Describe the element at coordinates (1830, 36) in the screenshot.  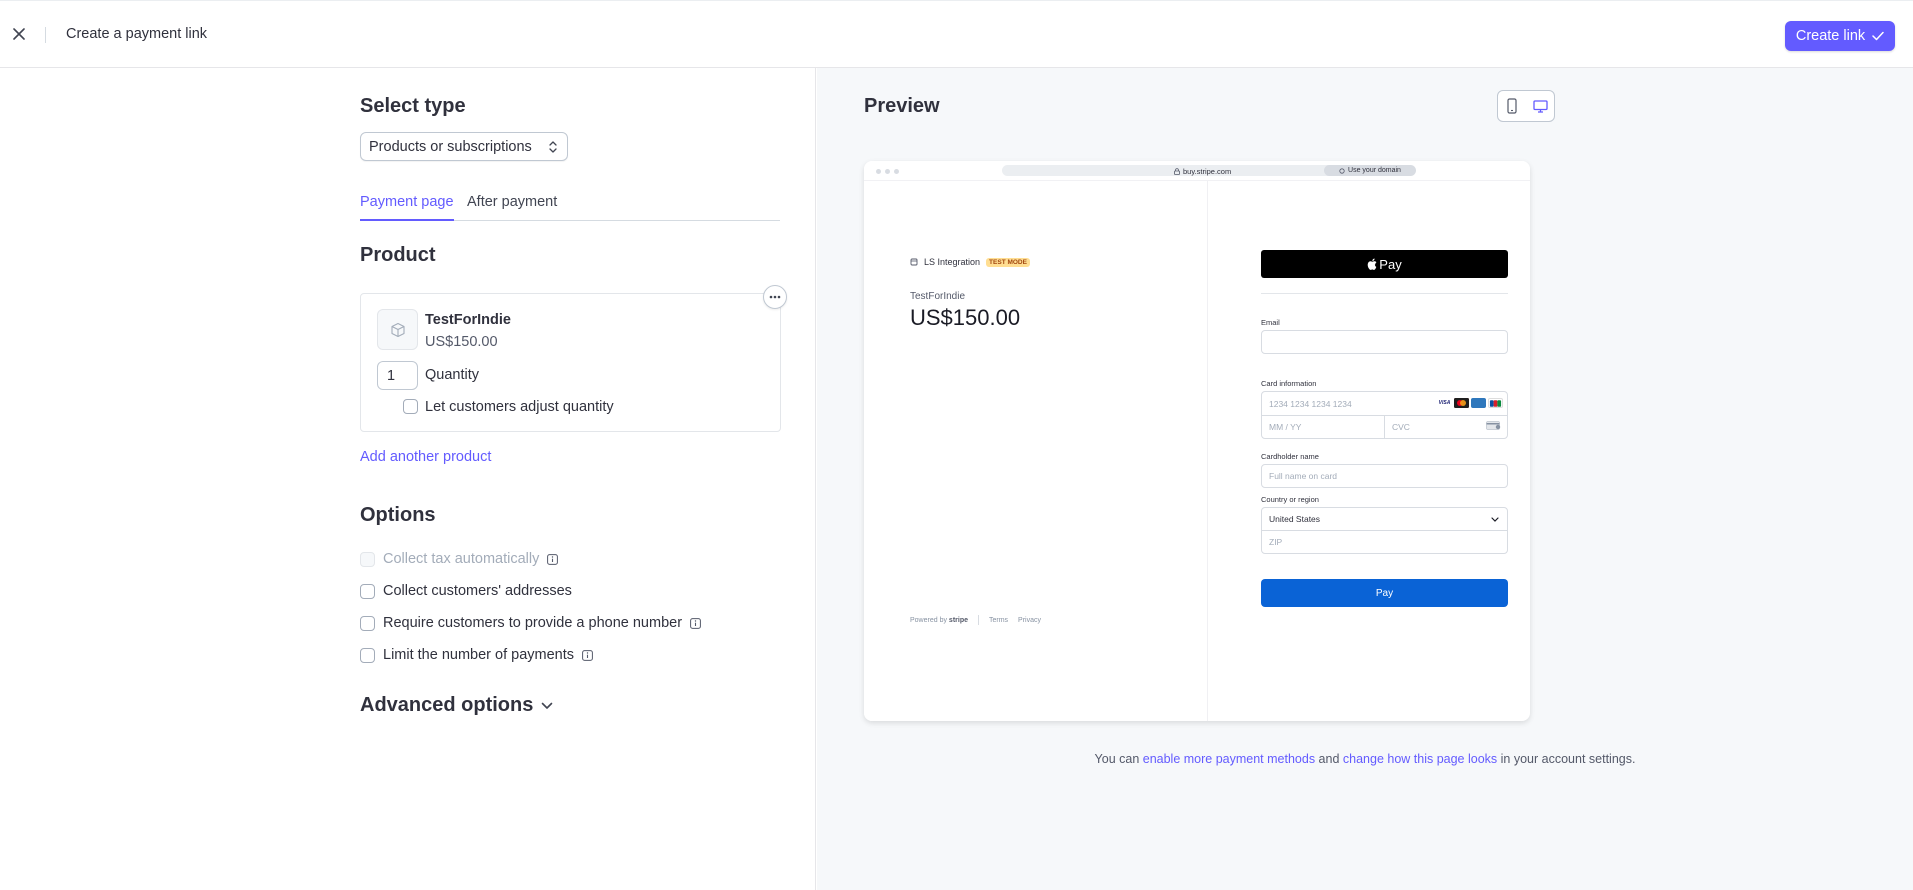
I see `create-link-label: Create link` at that location.